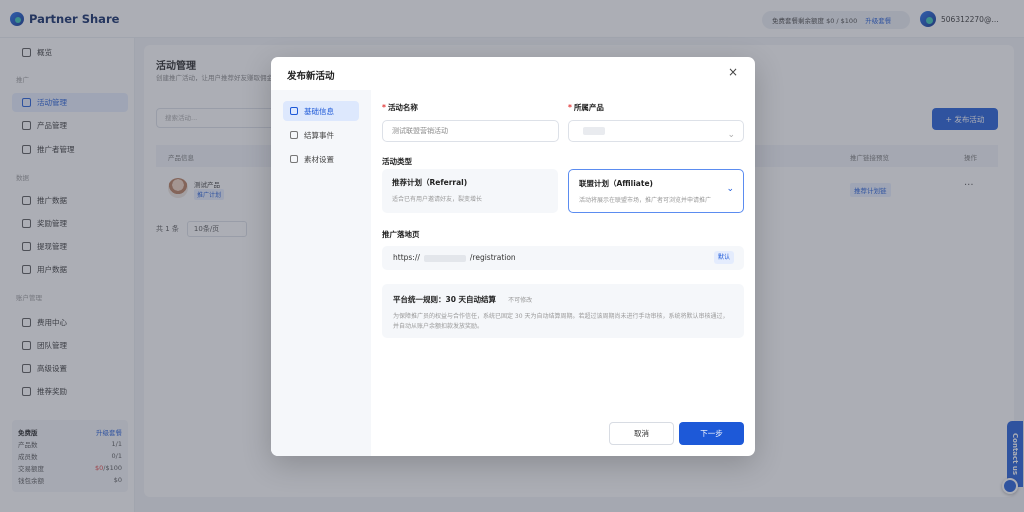  Describe the element at coordinates (406, 257) in the screenshot. I see `url-prefix: https://` at that location.